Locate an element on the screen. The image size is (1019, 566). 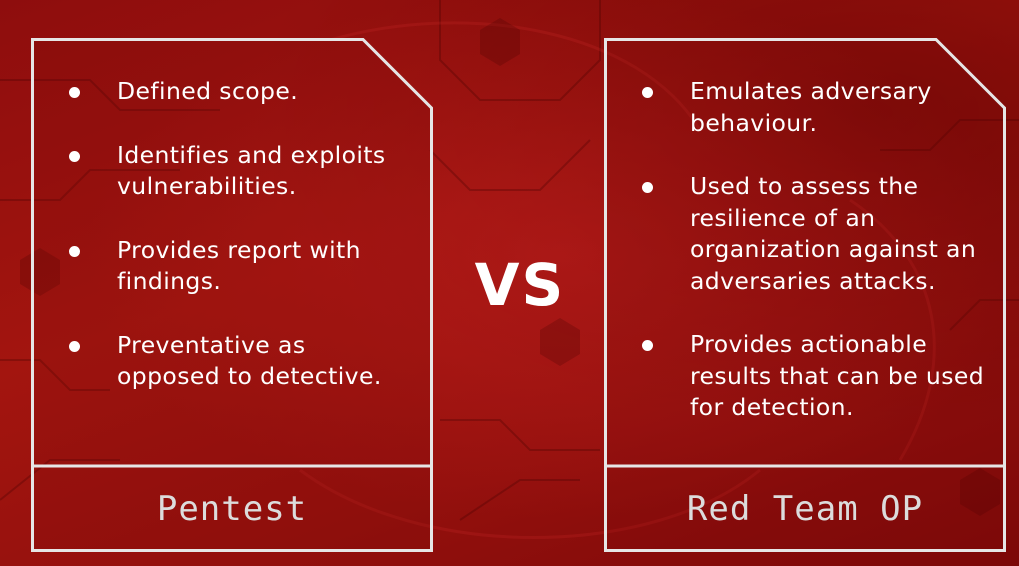
bullet-item: Emulates adversary behaviour. is located at coordinates (797, 107).